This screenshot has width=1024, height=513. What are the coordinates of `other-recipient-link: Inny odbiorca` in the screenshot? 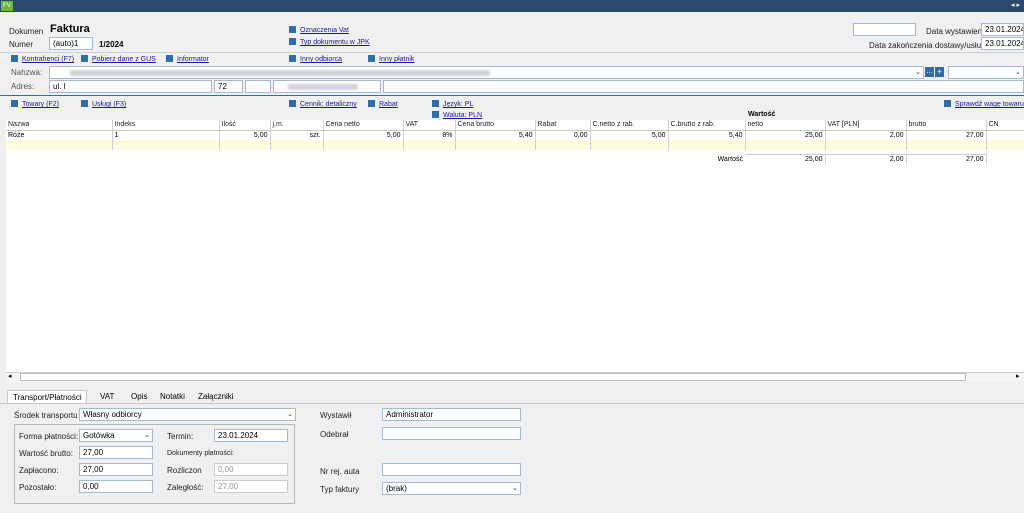 It's located at (315, 59).